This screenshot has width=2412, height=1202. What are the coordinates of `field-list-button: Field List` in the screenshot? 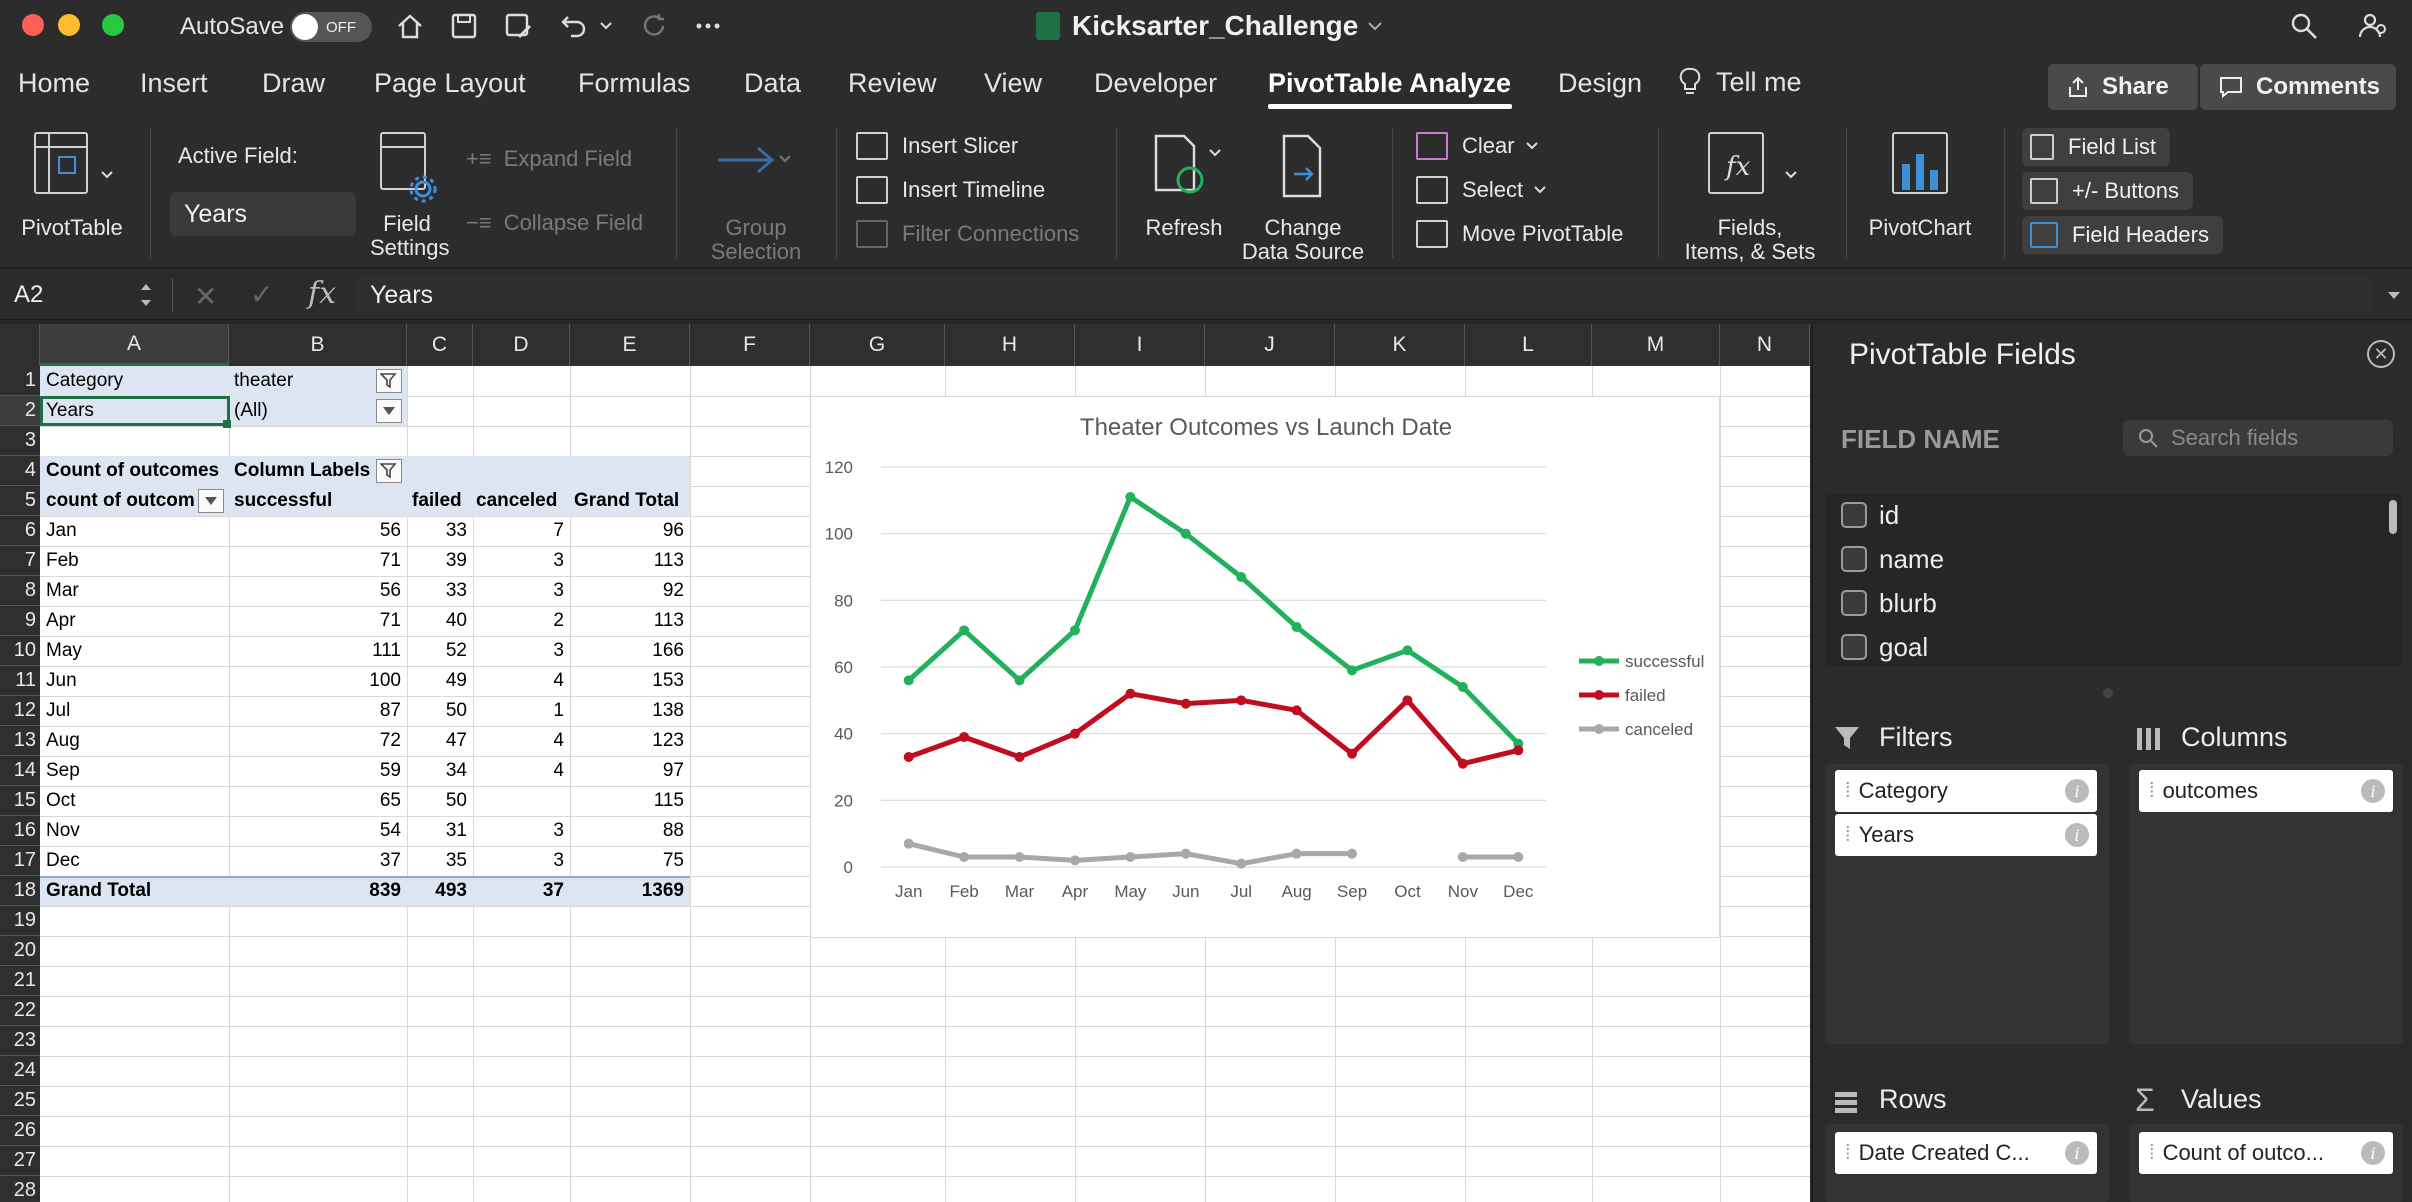 It's located at (2096, 147).